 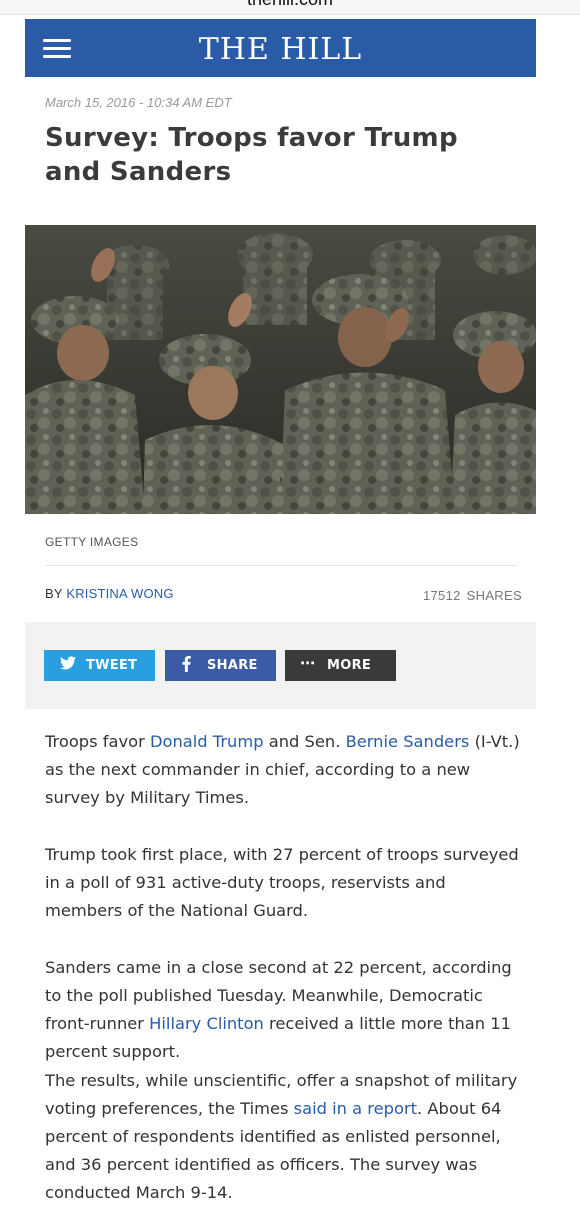 I want to click on site-header: THE HILL, so click(x=280, y=48).